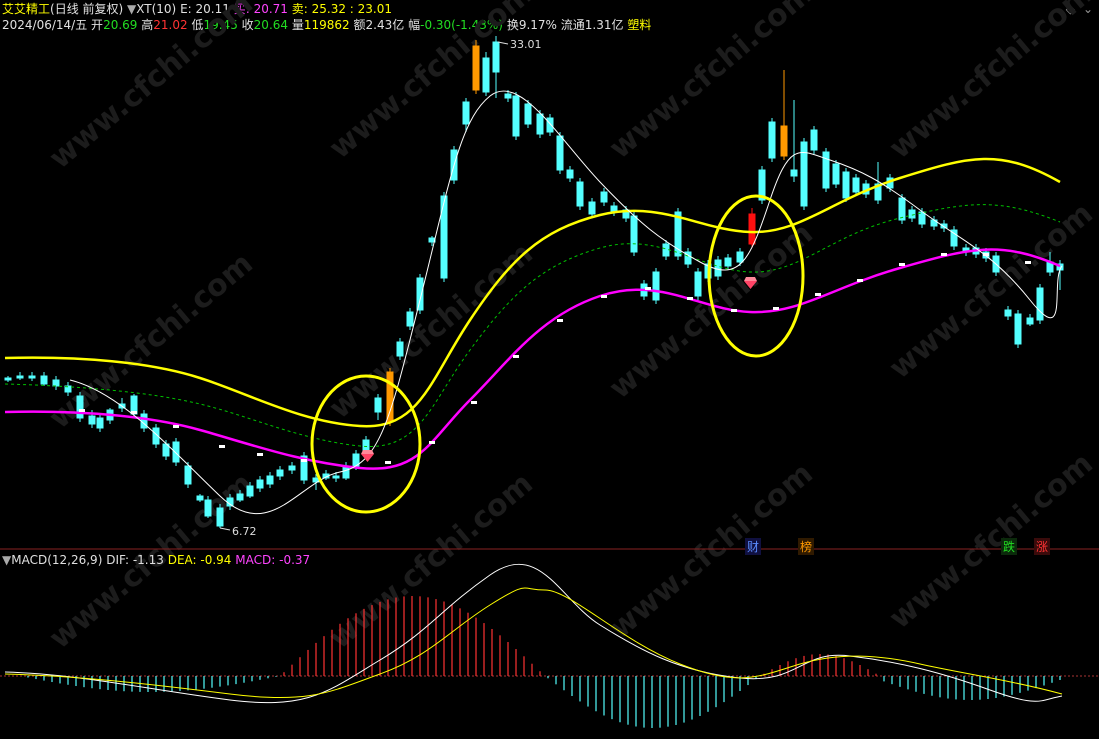 The width and height of the screenshot is (1099, 739). Describe the element at coordinates (56, 560) in the screenshot. I see `macd-name: MACD(12,26,9)` at that location.